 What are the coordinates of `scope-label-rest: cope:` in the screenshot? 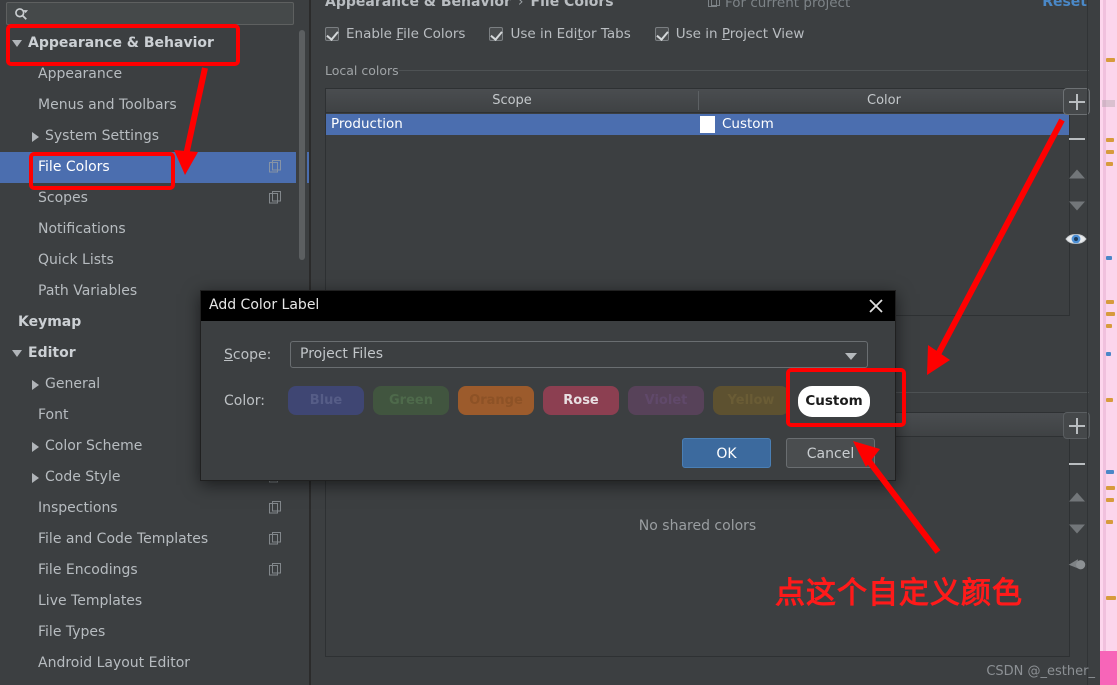 It's located at (252, 355).